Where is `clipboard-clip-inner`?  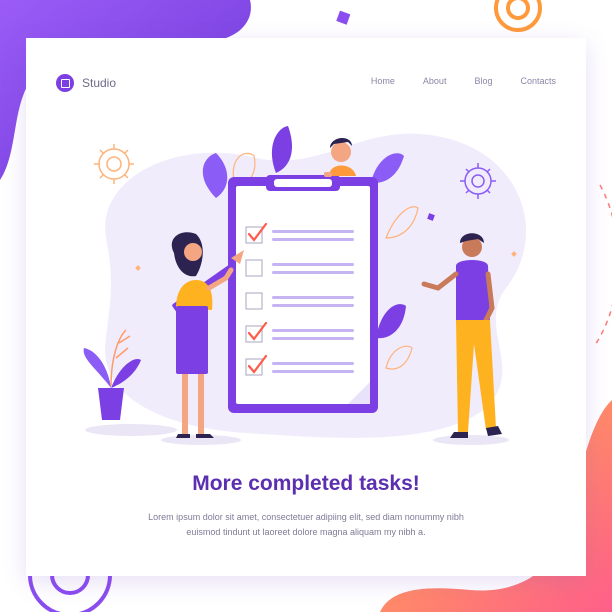 clipboard-clip-inner is located at coordinates (303, 183).